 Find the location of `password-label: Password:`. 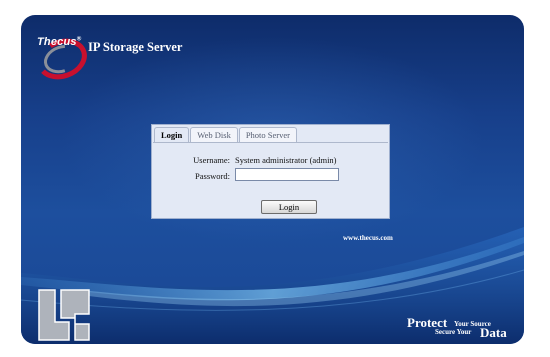

password-label: Password: is located at coordinates (212, 176).